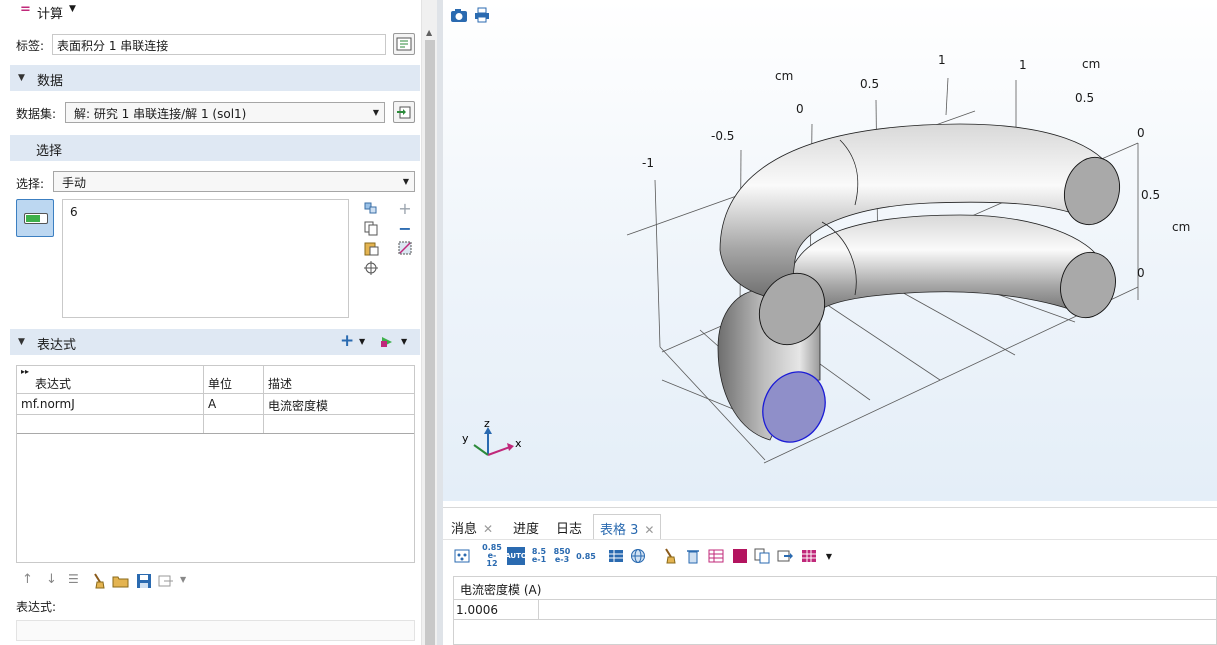 Image resolution: width=1217 pixels, height=645 pixels. Describe the element at coordinates (716, 556) in the screenshot. I see `table-grid-icon` at that location.